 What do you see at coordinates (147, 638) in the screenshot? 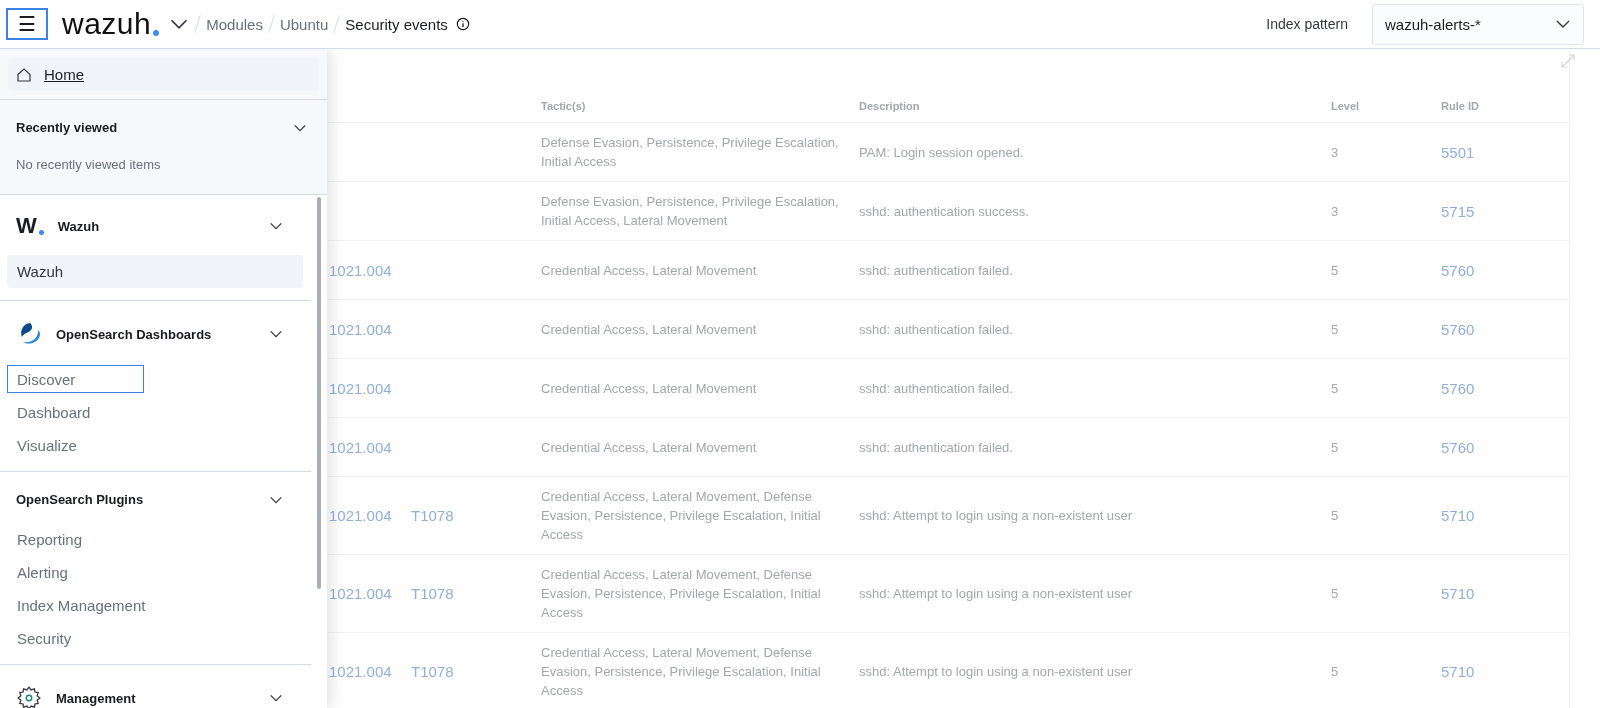
I see `nav-link: Security` at bounding box center [147, 638].